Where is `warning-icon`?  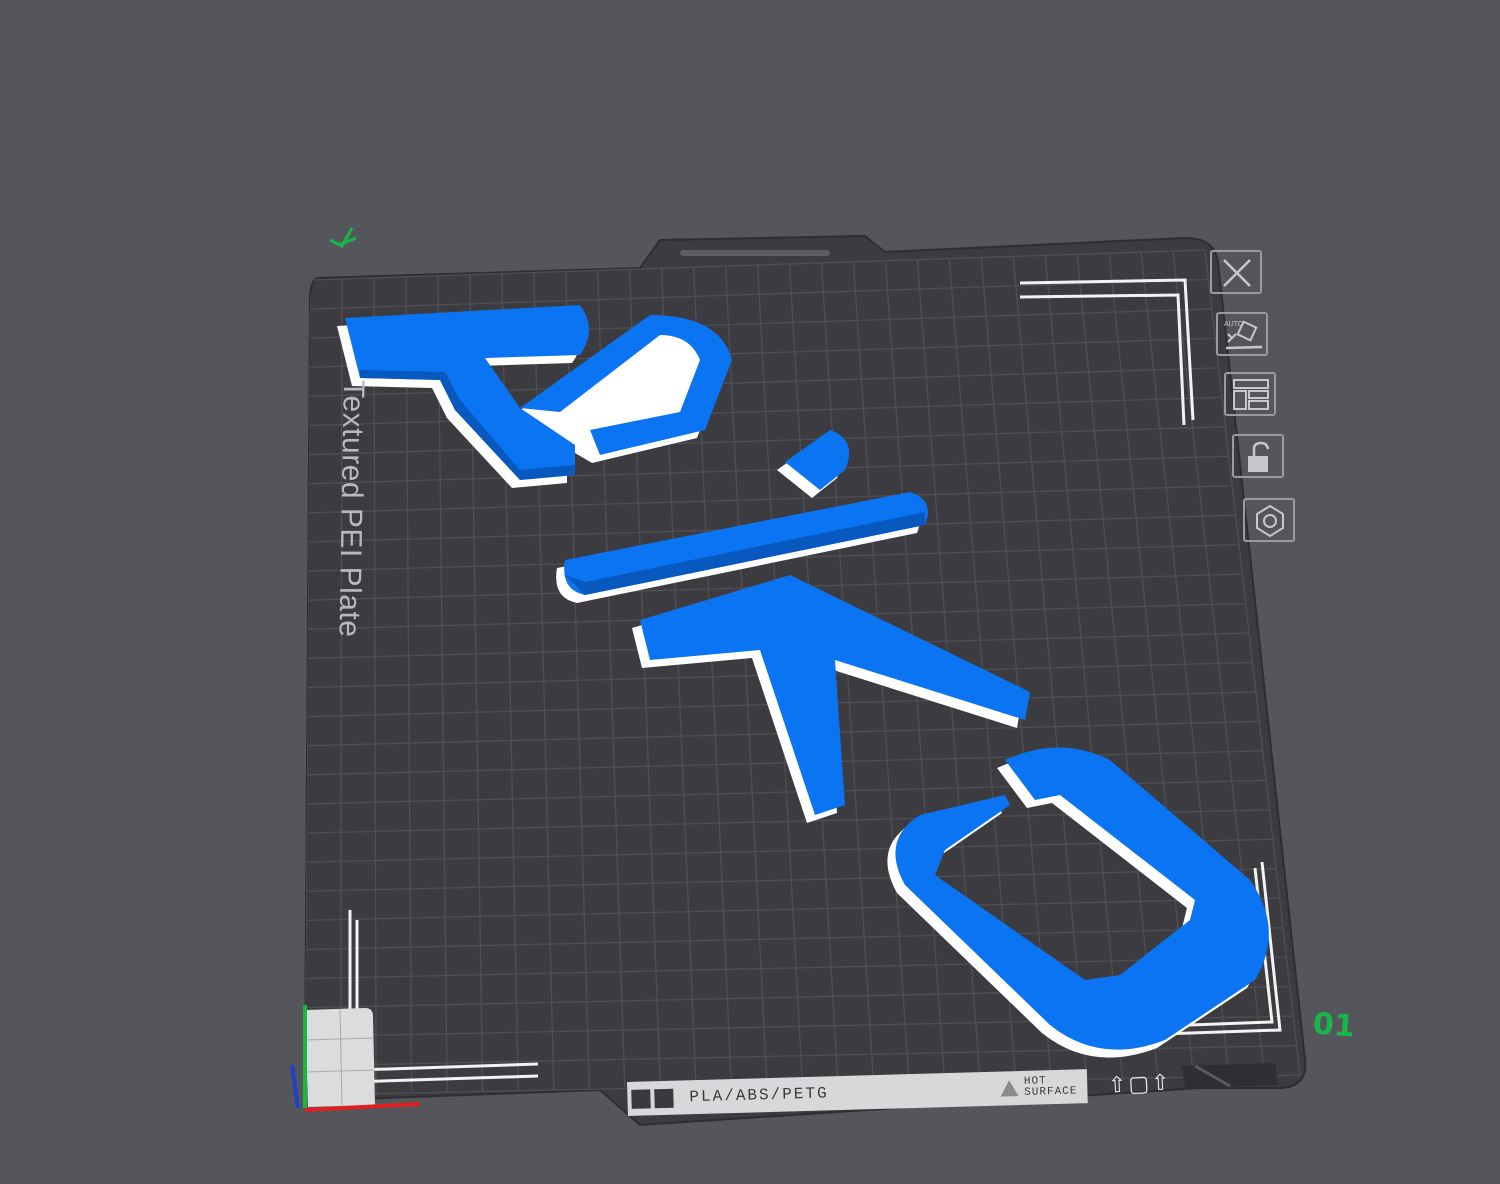 warning-icon is located at coordinates (1009, 1088).